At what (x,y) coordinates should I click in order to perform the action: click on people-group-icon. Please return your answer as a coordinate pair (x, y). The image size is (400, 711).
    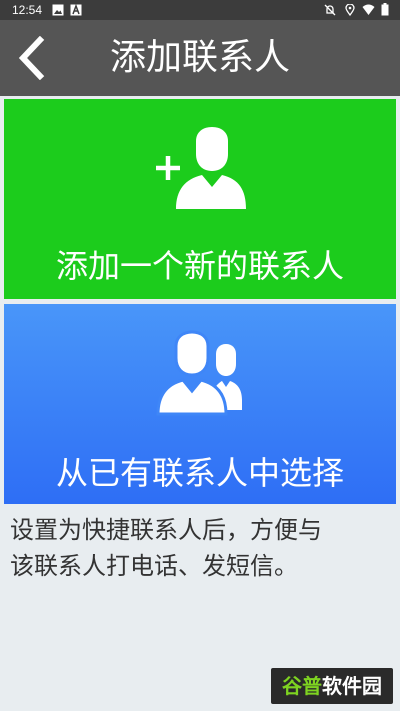
    Looking at the image, I should click on (201, 375).